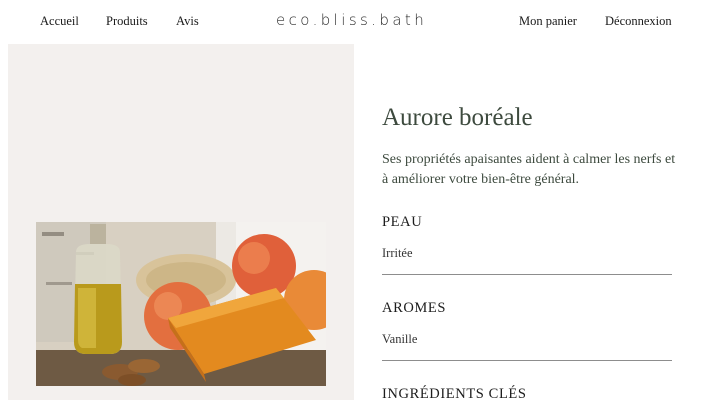 The width and height of the screenshot is (708, 400). I want to click on section-label-skin: PEAU, so click(402, 222).